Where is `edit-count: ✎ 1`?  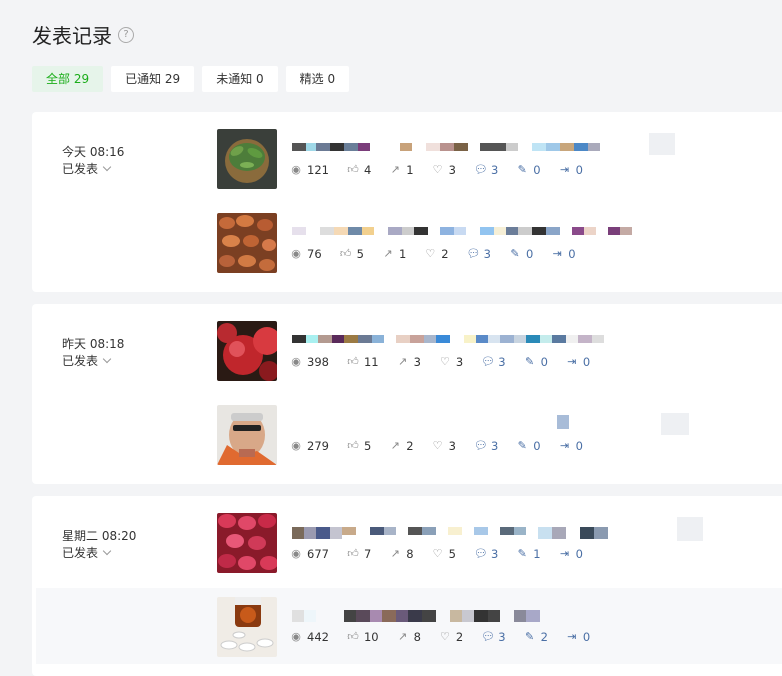 edit-count: ✎ 1 is located at coordinates (528, 554).